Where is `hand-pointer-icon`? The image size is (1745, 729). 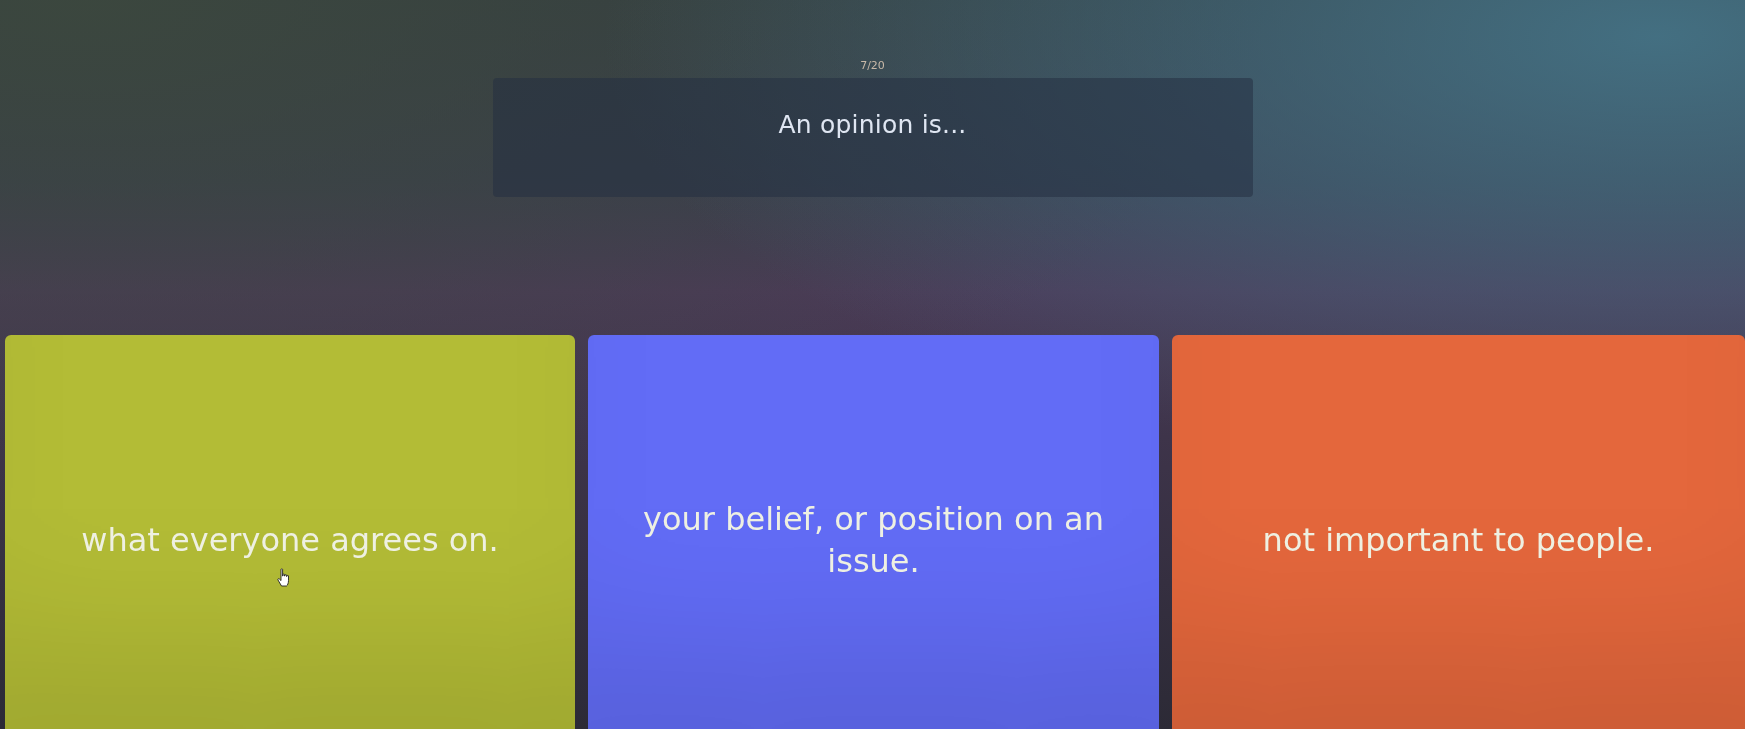
hand-pointer-icon is located at coordinates (284, 577).